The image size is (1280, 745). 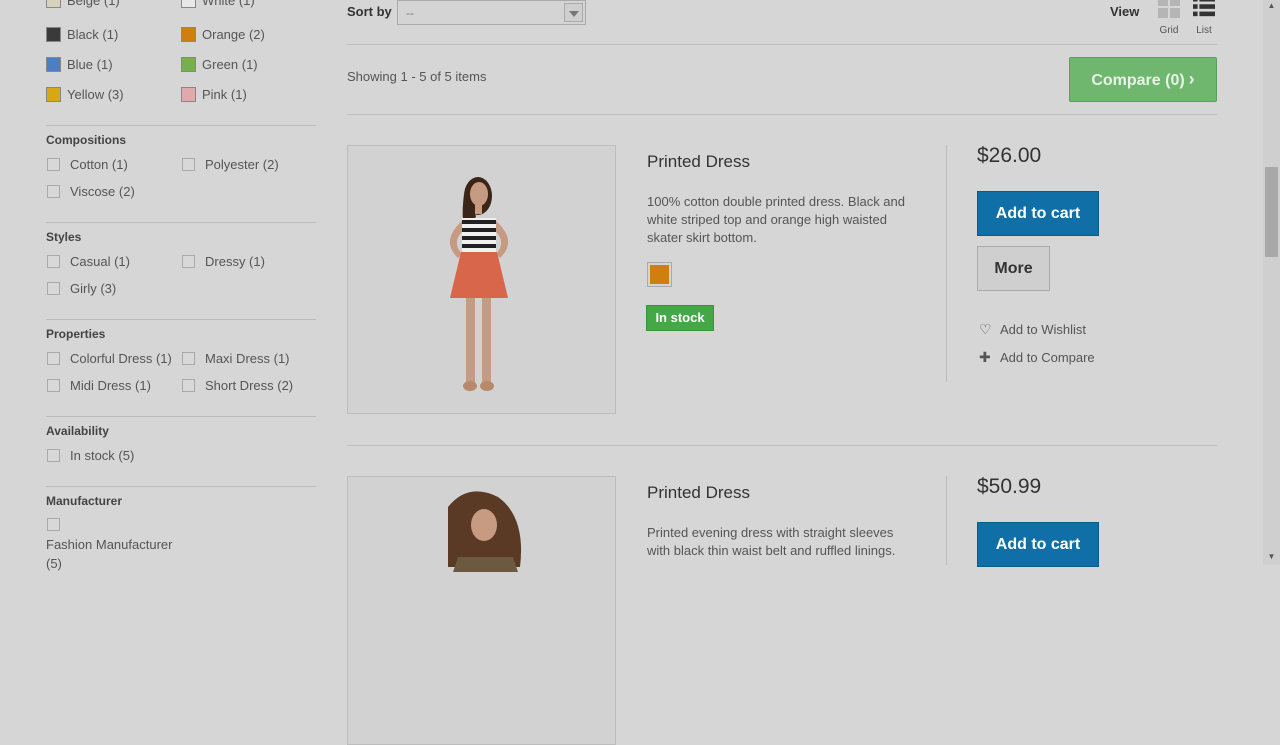 What do you see at coordinates (782, 445) in the screenshot?
I see `product-divider` at bounding box center [782, 445].